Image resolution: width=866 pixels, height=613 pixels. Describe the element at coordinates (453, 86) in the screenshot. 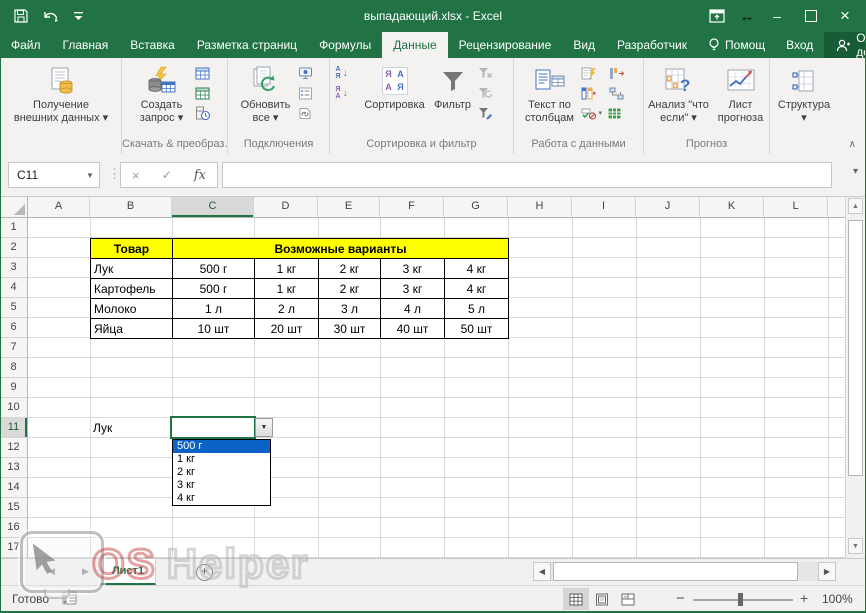

I see `filter-button: Фильтр` at that location.